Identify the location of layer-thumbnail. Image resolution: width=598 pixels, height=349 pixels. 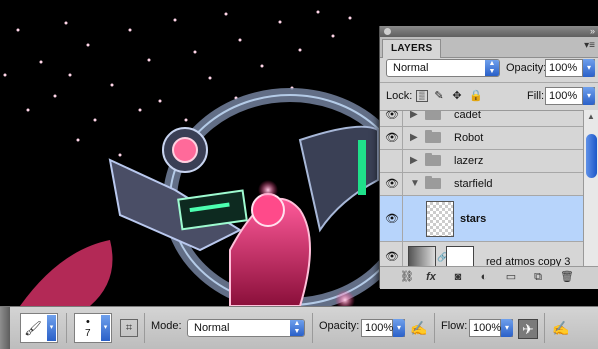
(440, 219).